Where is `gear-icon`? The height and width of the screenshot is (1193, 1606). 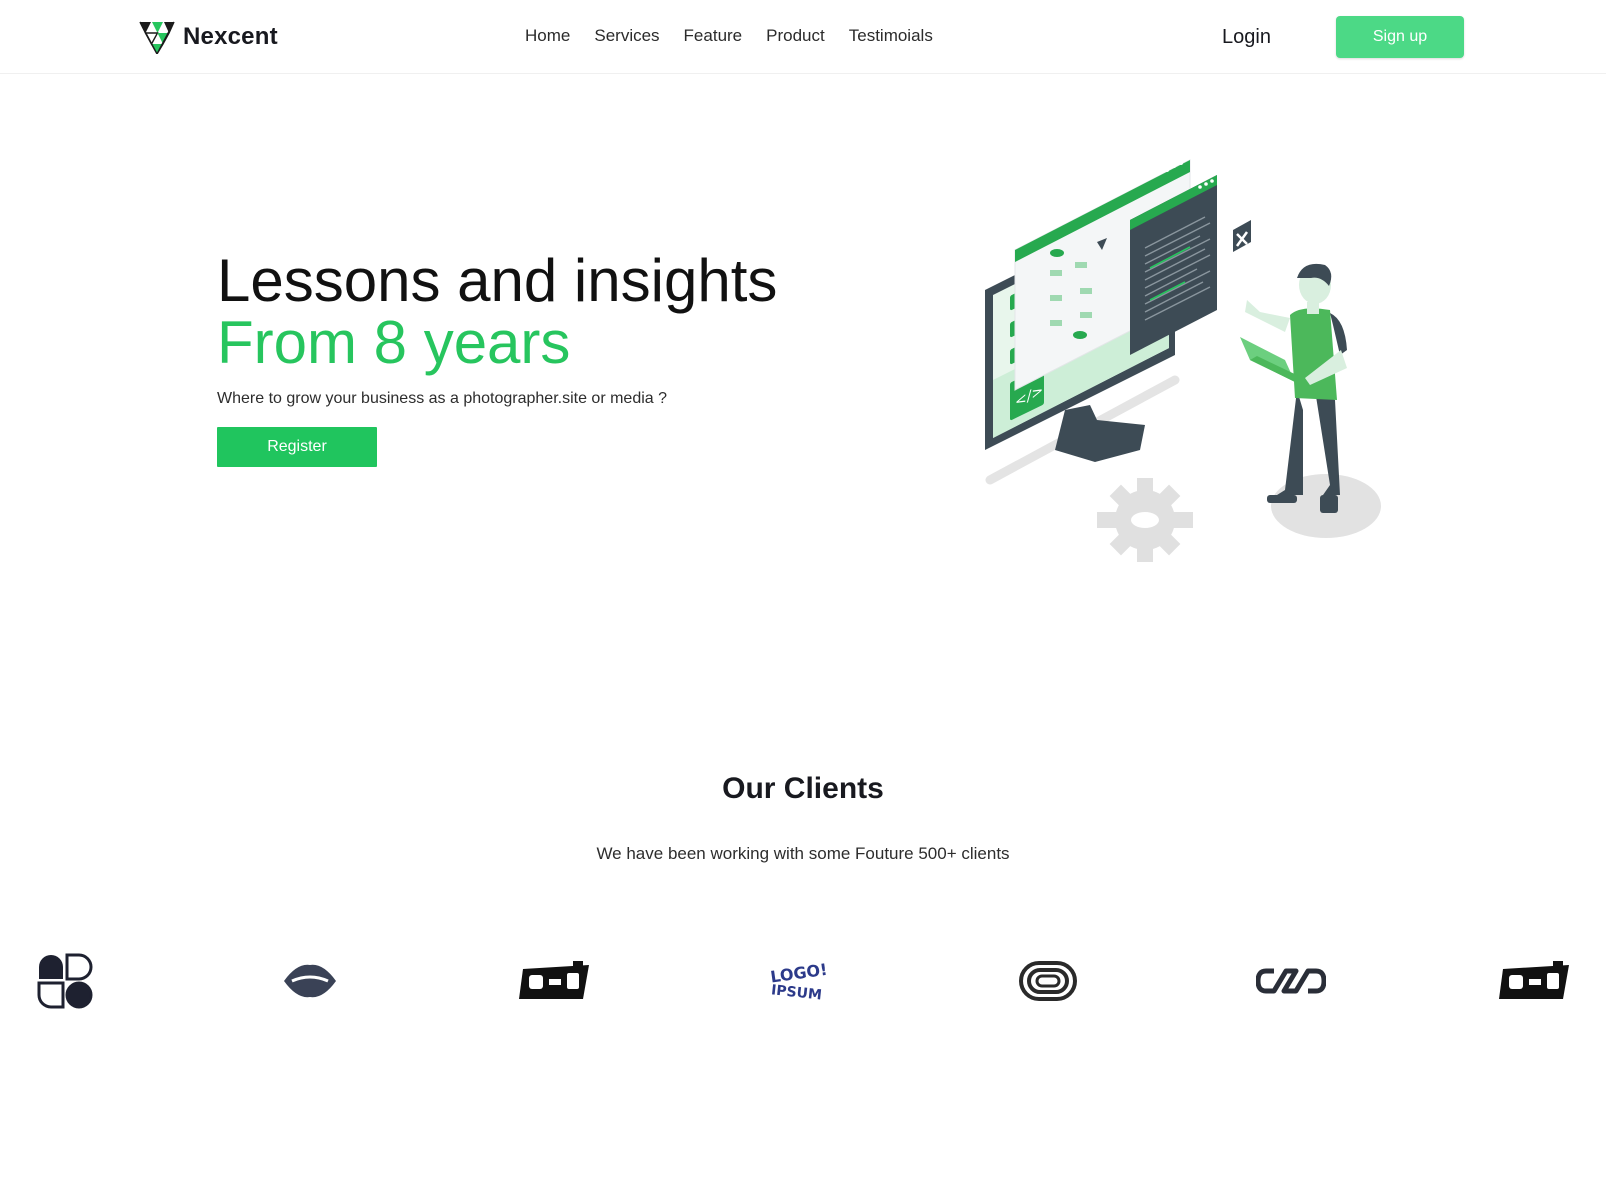 gear-icon is located at coordinates (1145, 520).